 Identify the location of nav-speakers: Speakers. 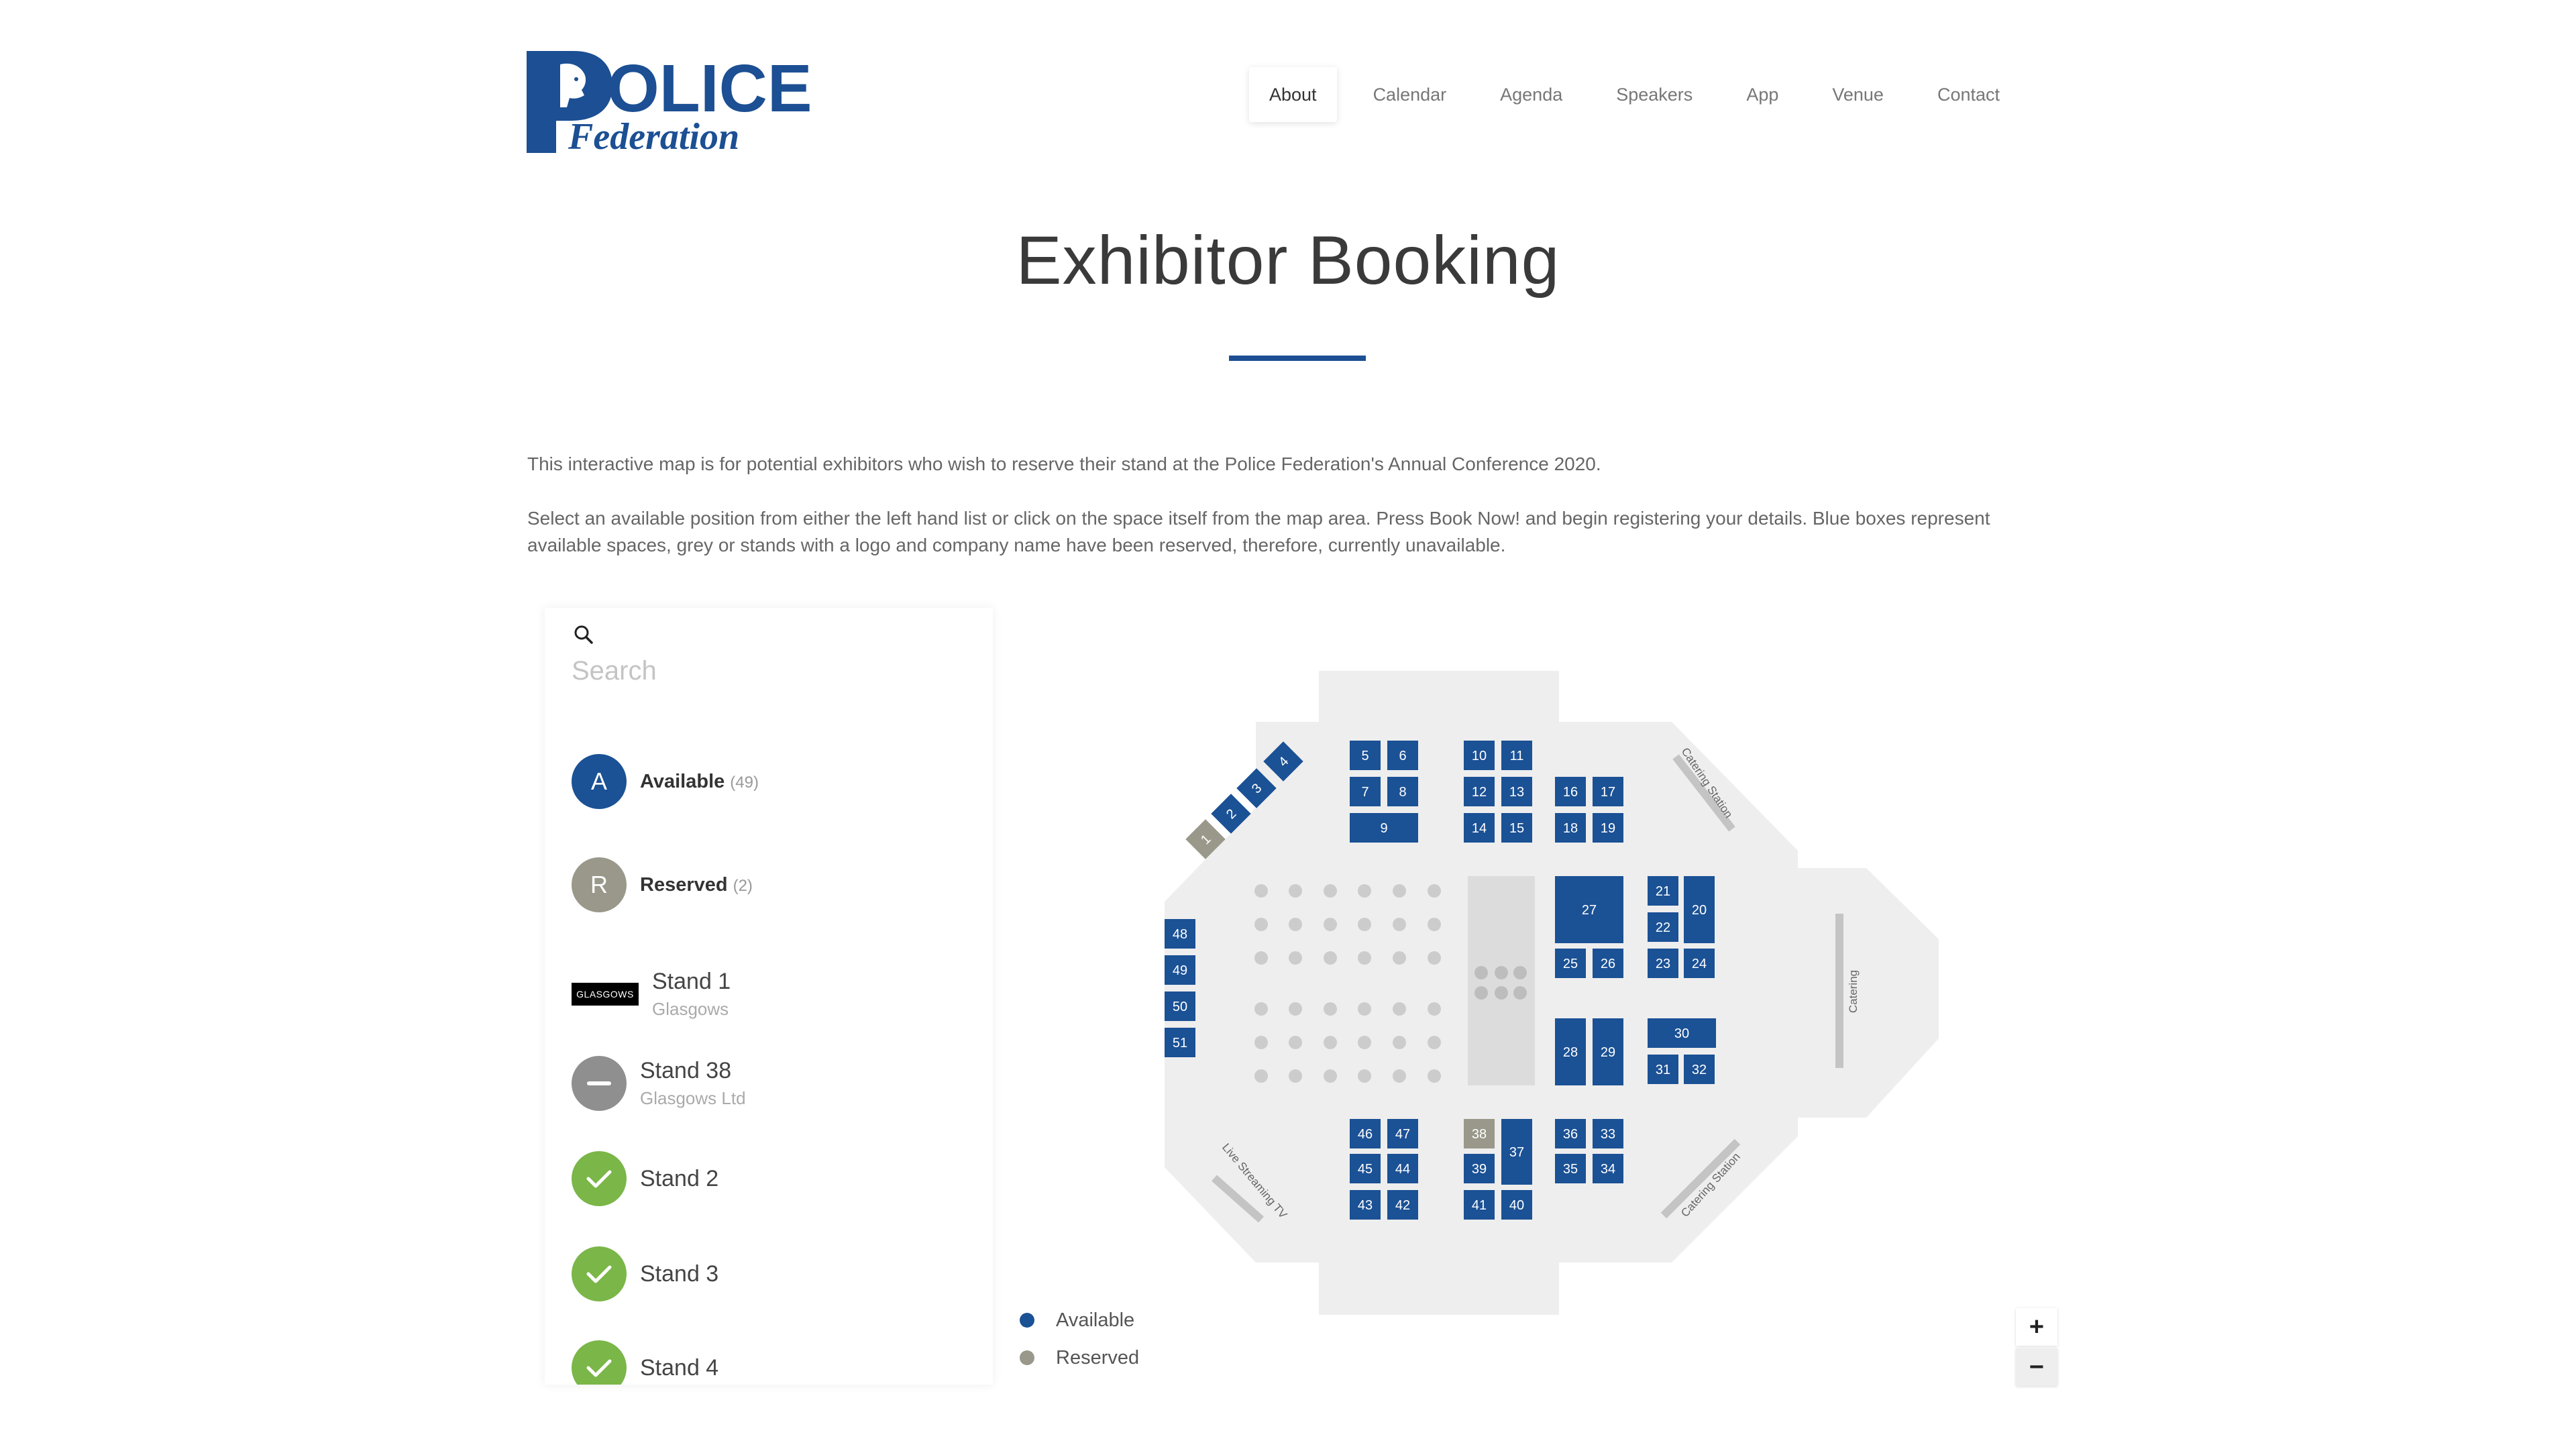
(1654, 94).